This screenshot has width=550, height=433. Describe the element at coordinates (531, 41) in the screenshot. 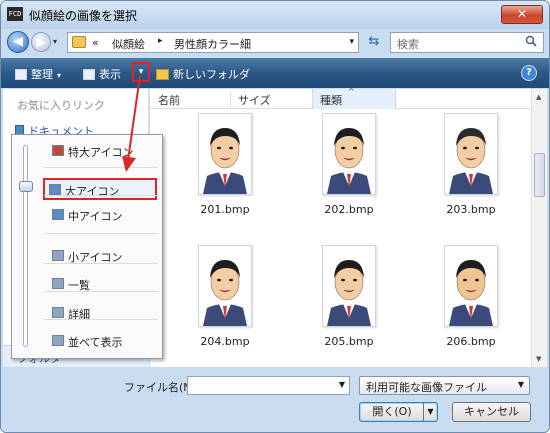

I see `search-icon` at that location.